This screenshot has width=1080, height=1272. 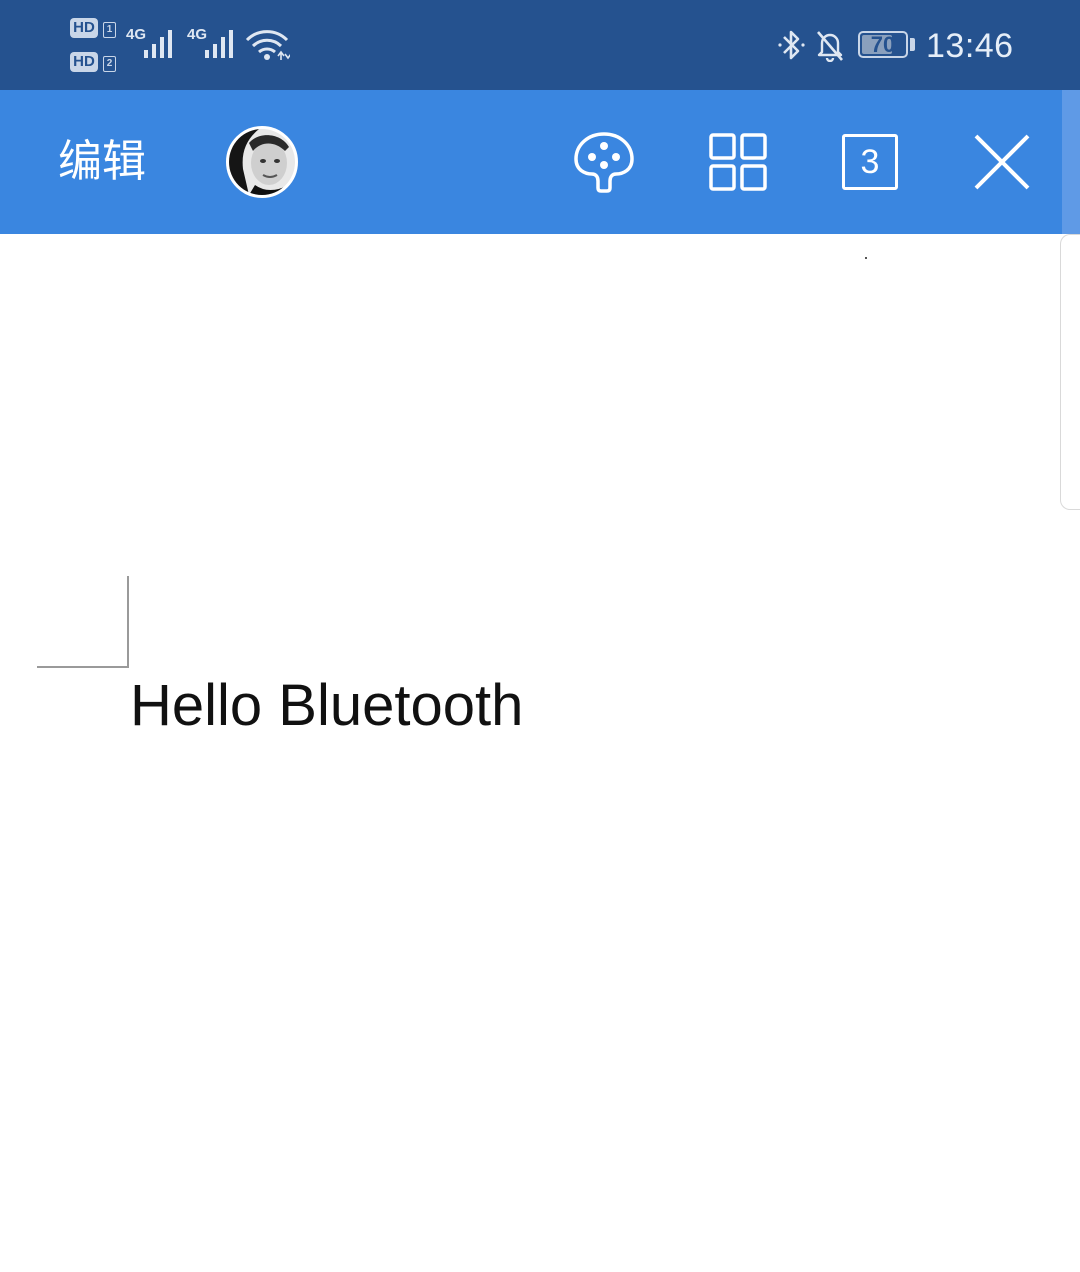 I want to click on battery-icon: 70, so click(x=883, y=44).